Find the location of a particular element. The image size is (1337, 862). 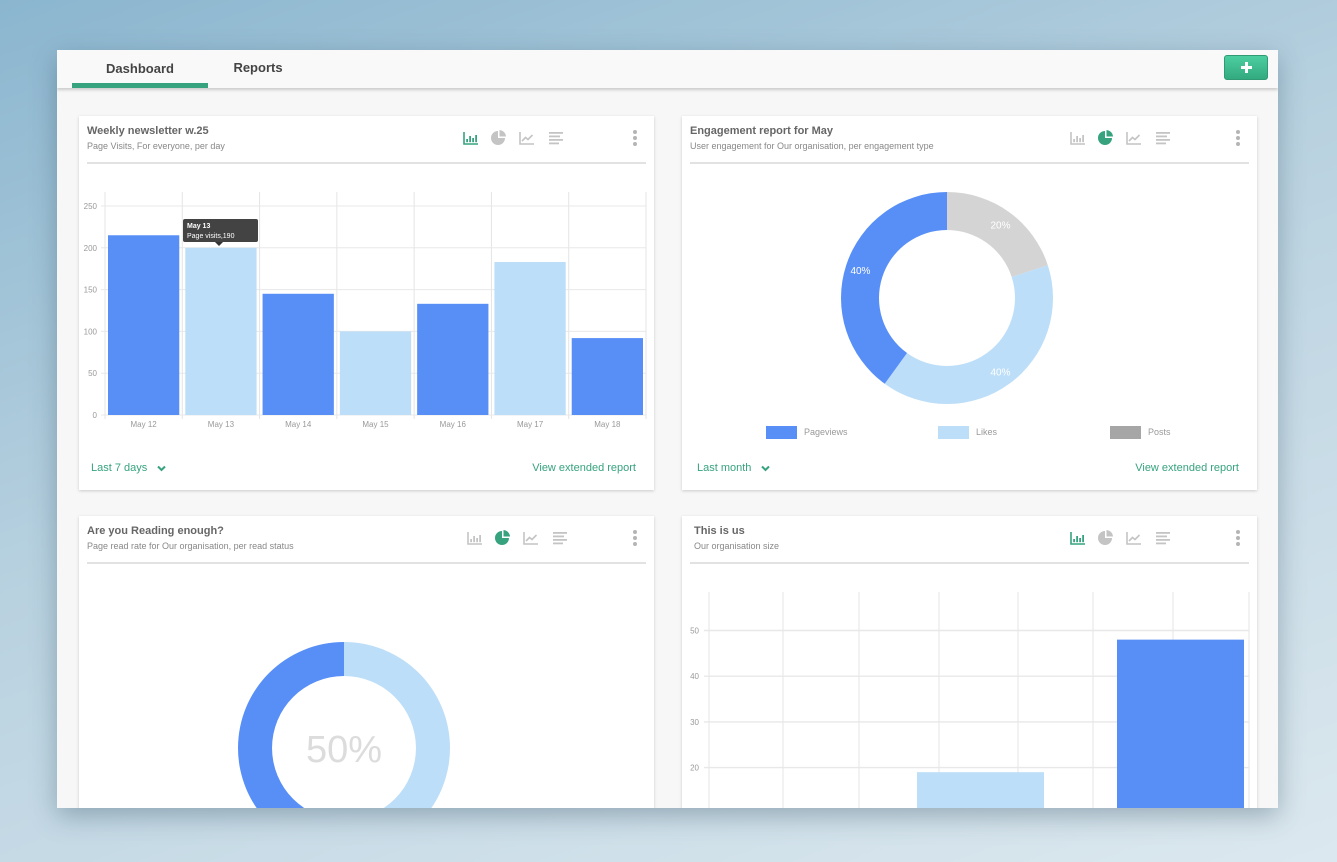

tooltip-arrow is located at coordinates (219, 244).